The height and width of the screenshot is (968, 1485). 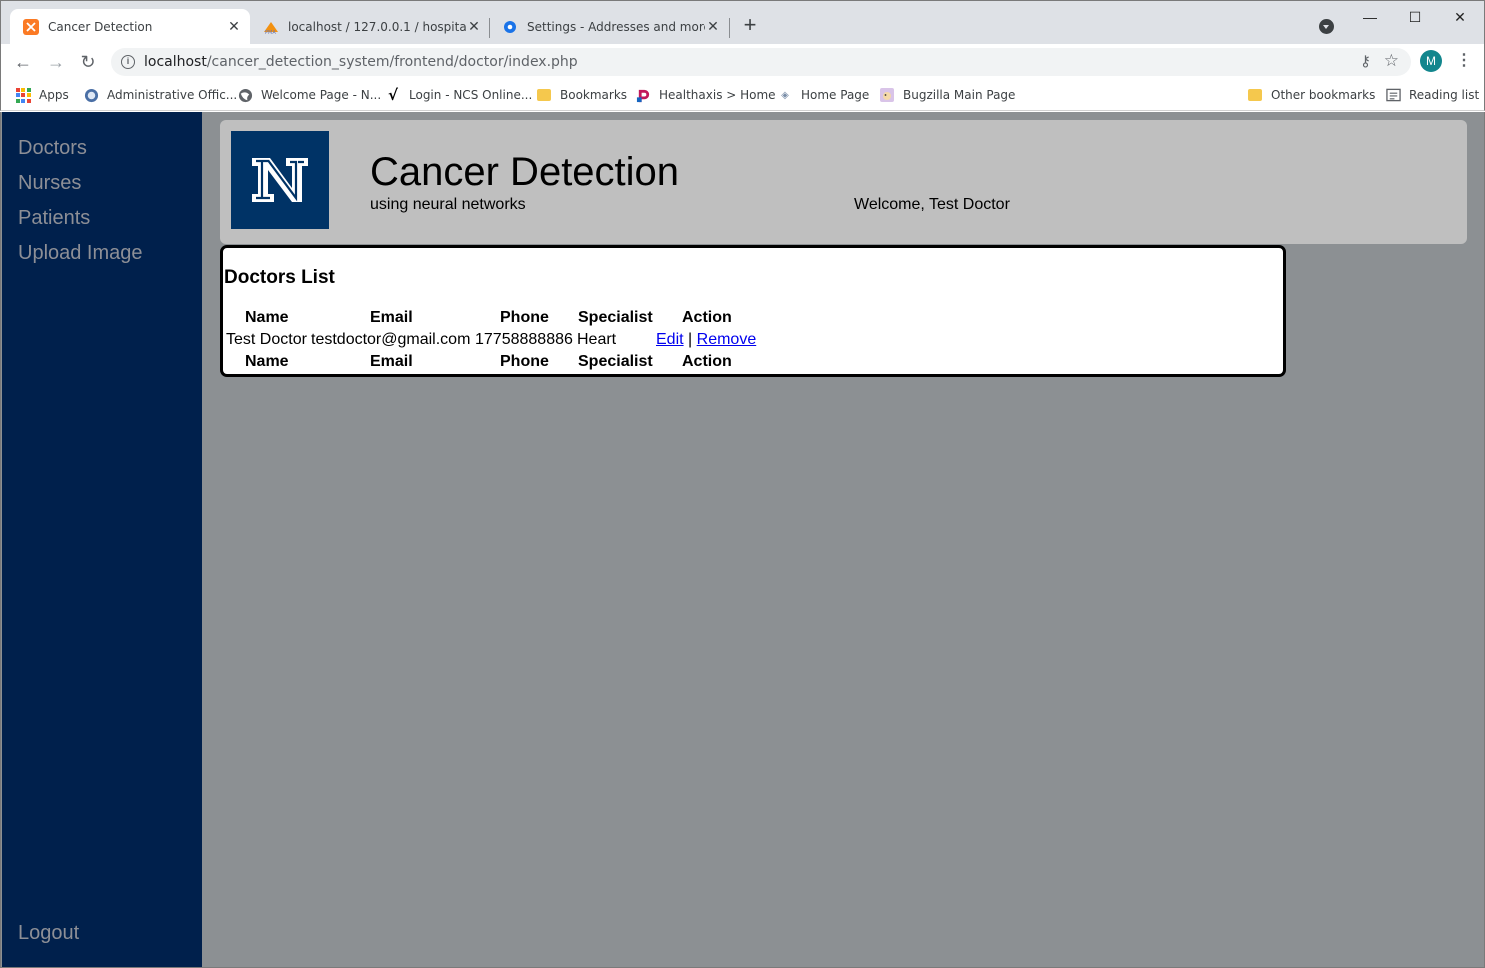 What do you see at coordinates (524, 339) in the screenshot?
I see `doctor-phone-cell: 17758888886` at bounding box center [524, 339].